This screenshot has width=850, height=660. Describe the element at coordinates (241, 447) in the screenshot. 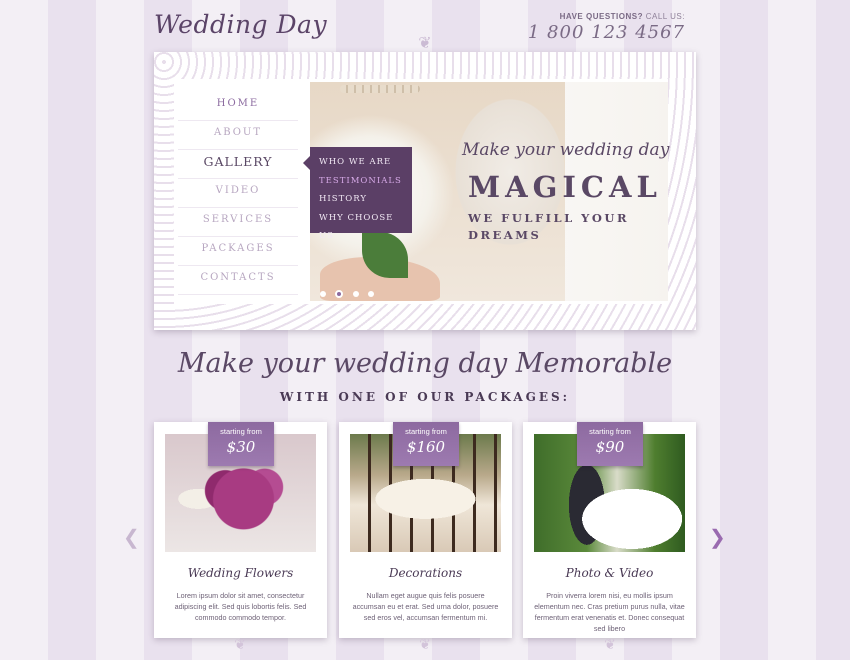

I see `badge-price: $30` at that location.